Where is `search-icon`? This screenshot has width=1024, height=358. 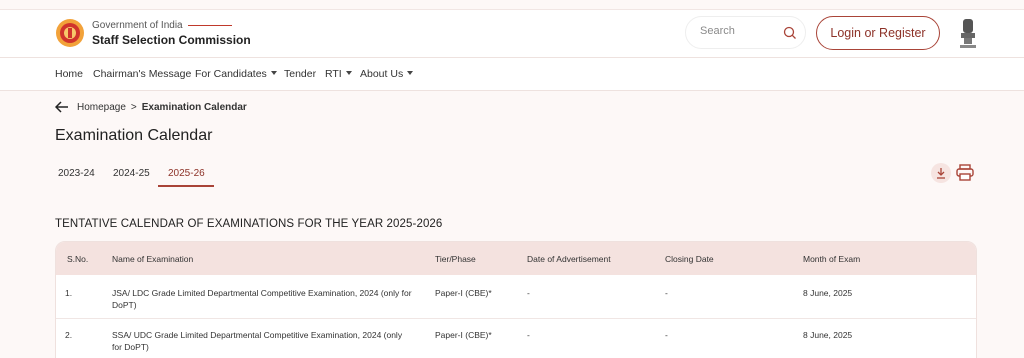 search-icon is located at coordinates (790, 33).